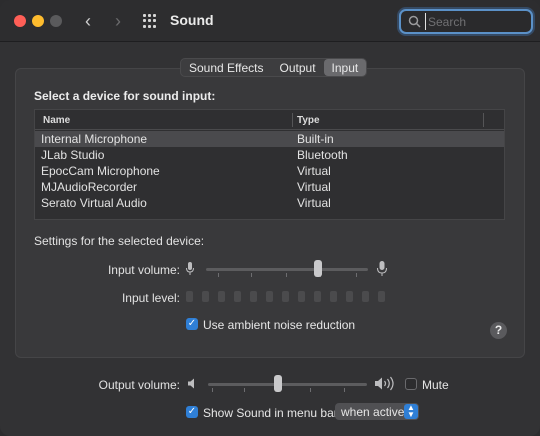 Image resolution: width=540 pixels, height=436 pixels. What do you see at coordinates (287, 297) in the screenshot?
I see `input-level-meter` at bounding box center [287, 297].